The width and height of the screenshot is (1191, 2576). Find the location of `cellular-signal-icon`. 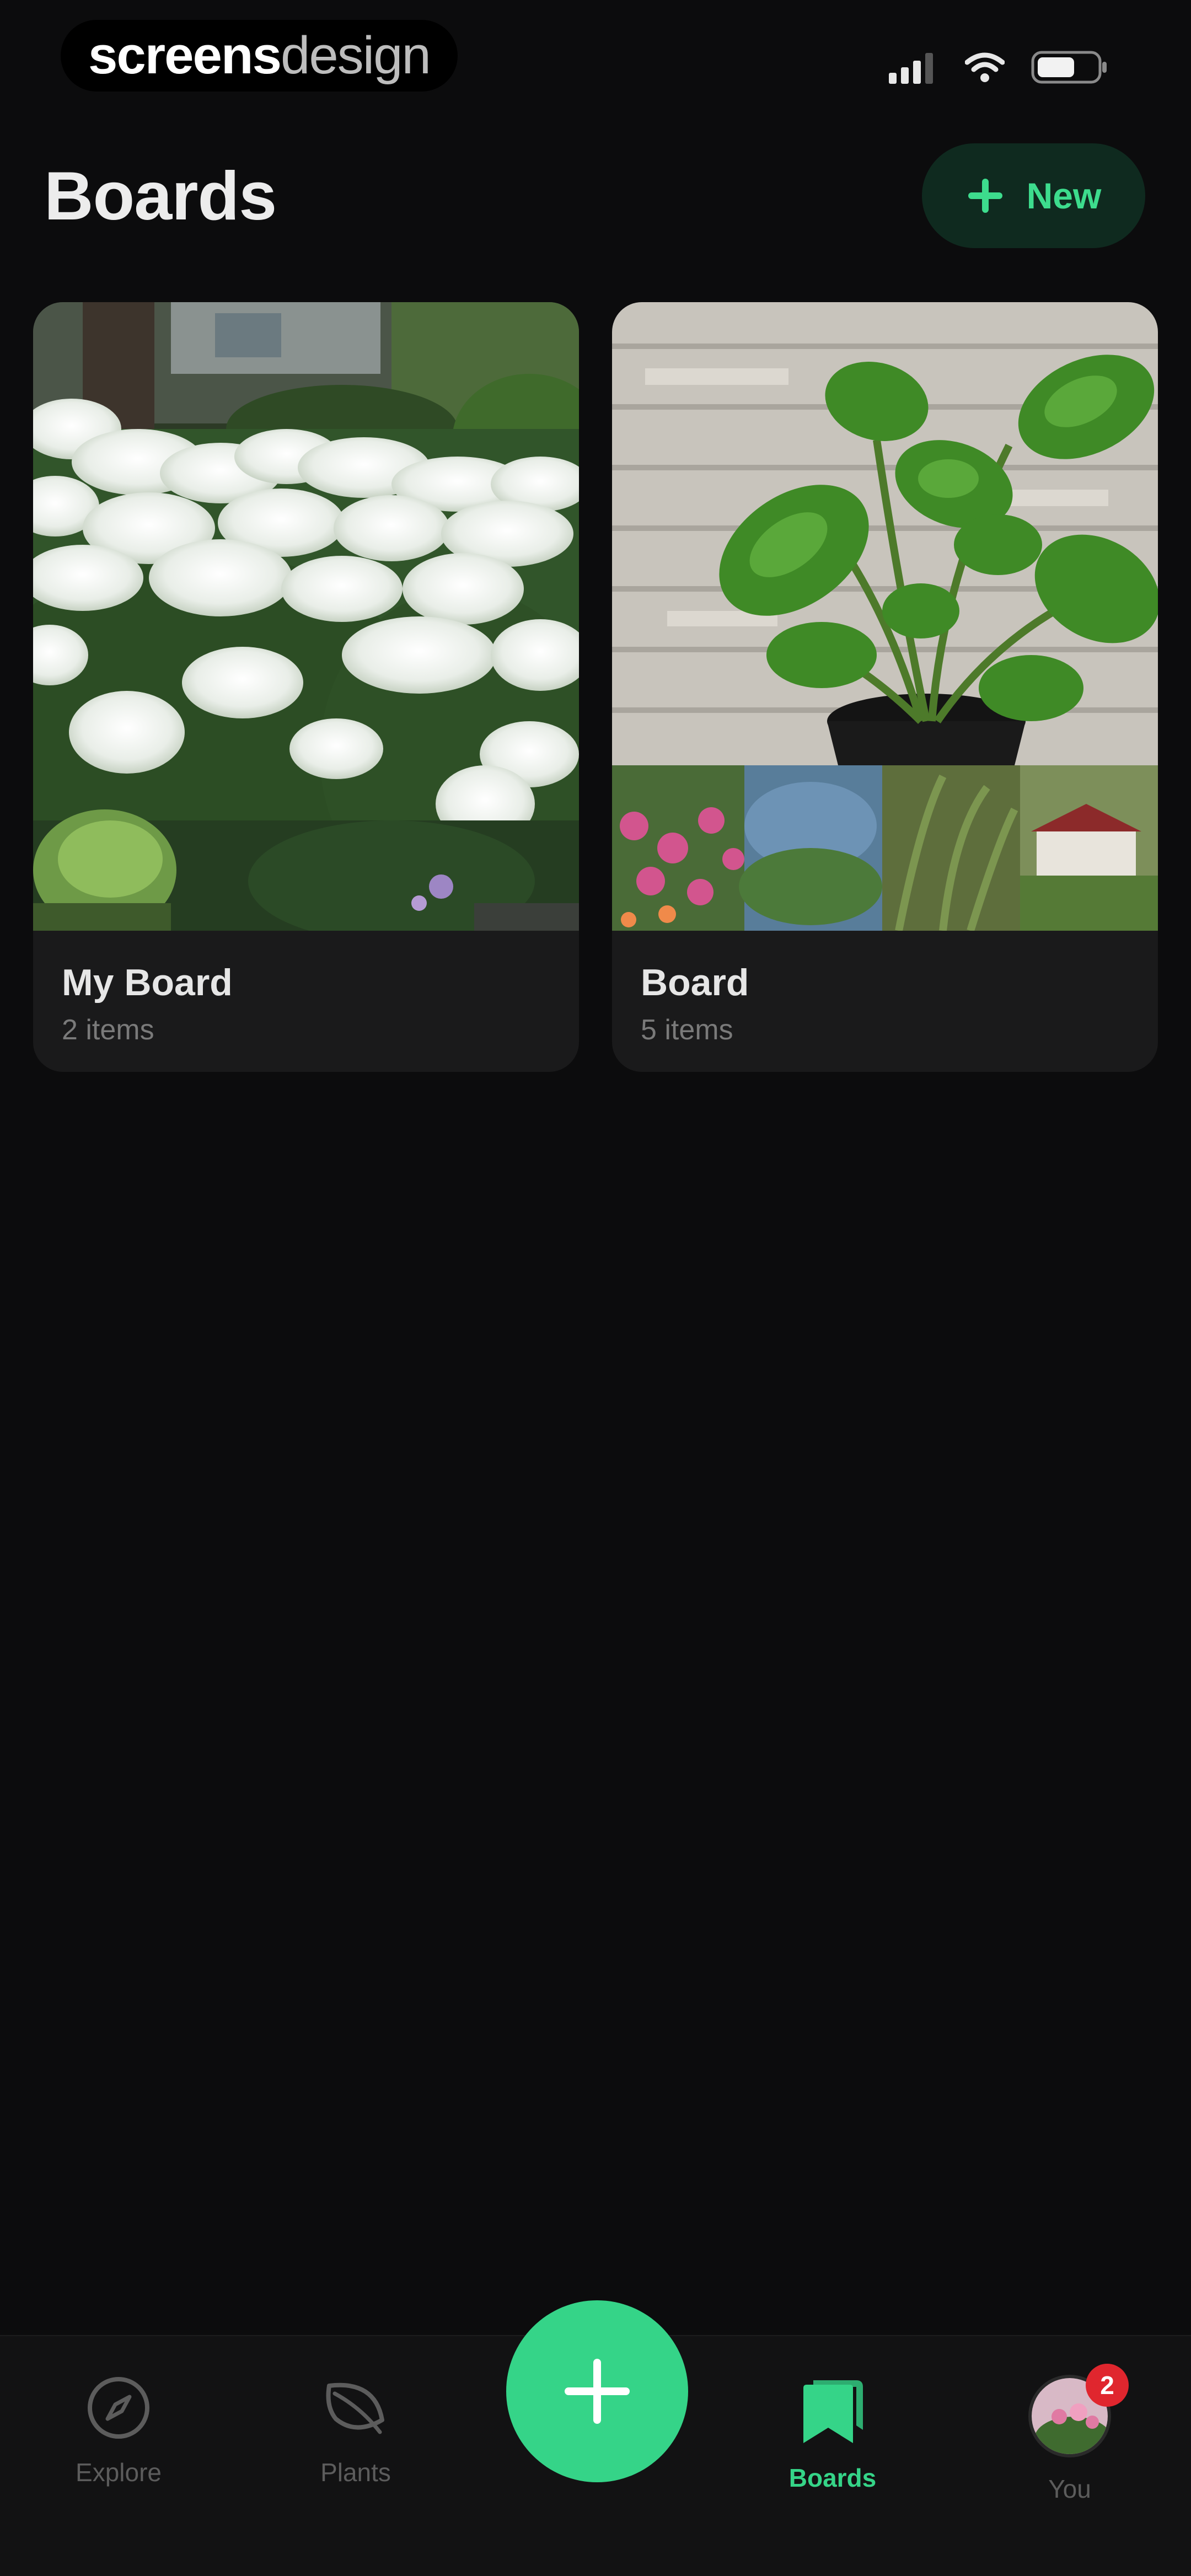

cellular-signal-icon is located at coordinates (911, 68).